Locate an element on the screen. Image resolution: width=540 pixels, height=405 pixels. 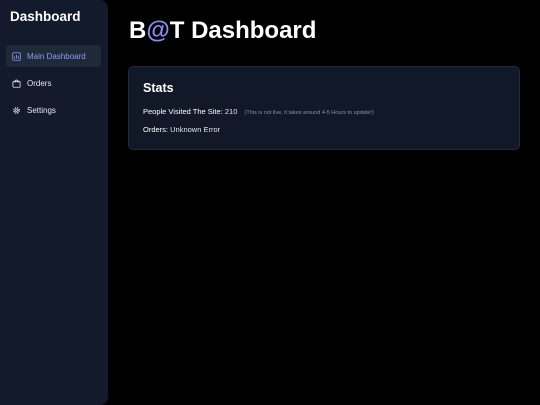
page-title-prefix: B is located at coordinates (138, 30).